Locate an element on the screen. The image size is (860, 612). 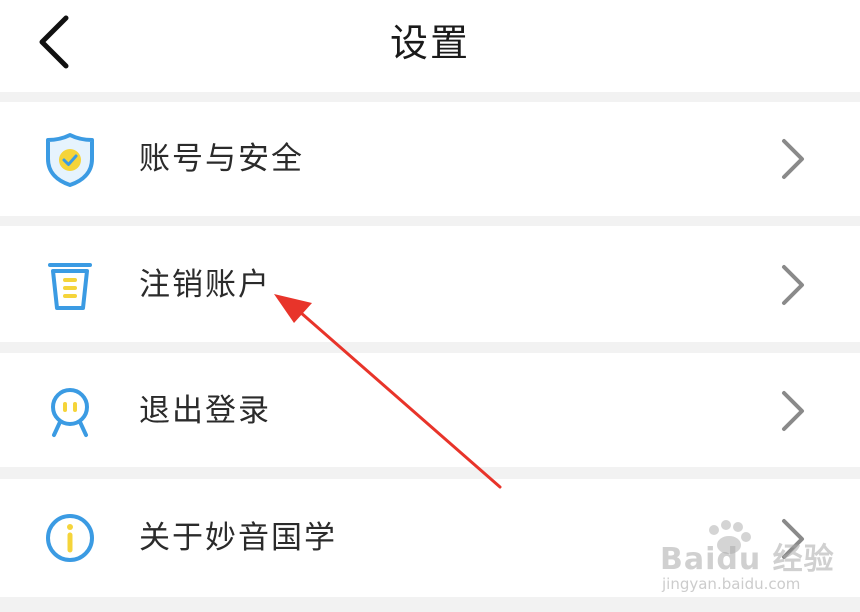
trash-icon is located at coordinates (70, 286).